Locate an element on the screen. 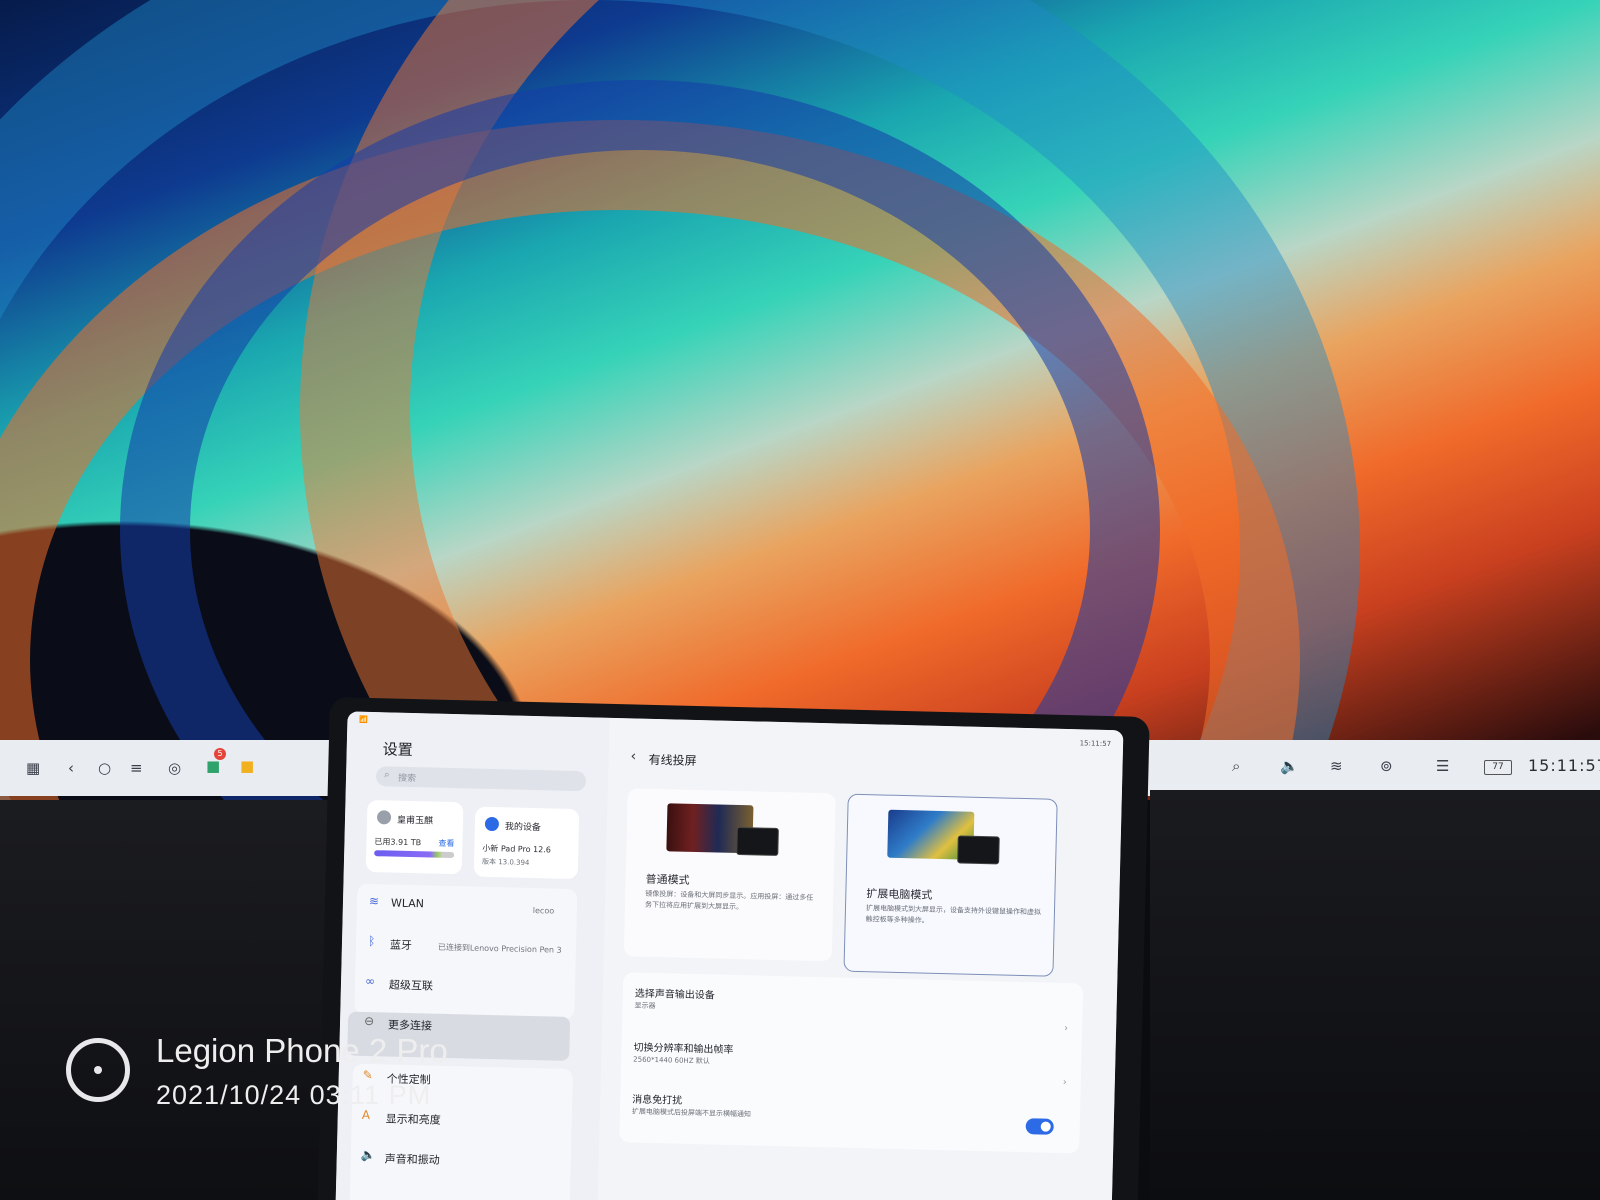 The width and height of the screenshot is (1600, 1200). sidebar-item-more-connections: ⊖ 更多连接 is located at coordinates (479, 872).